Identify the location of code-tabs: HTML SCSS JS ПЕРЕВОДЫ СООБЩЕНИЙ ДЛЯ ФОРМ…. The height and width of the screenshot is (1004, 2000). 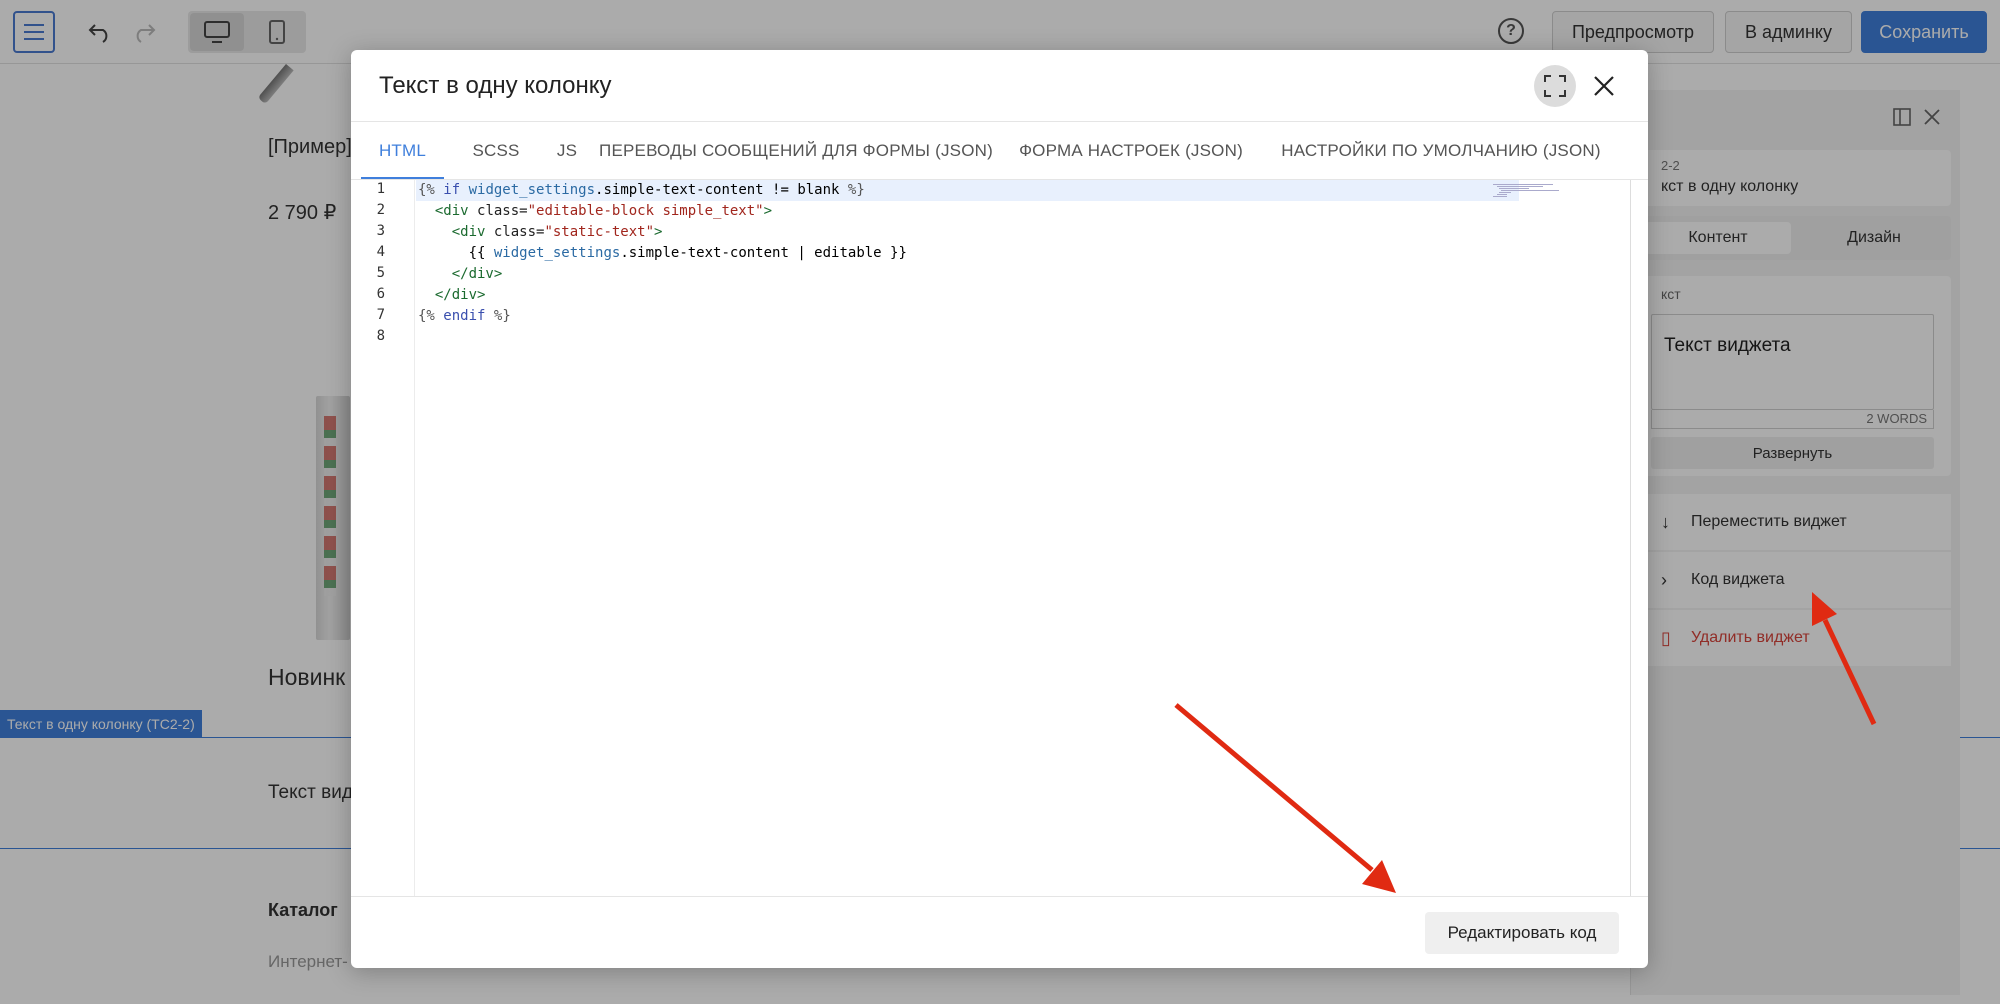
(1001, 151).